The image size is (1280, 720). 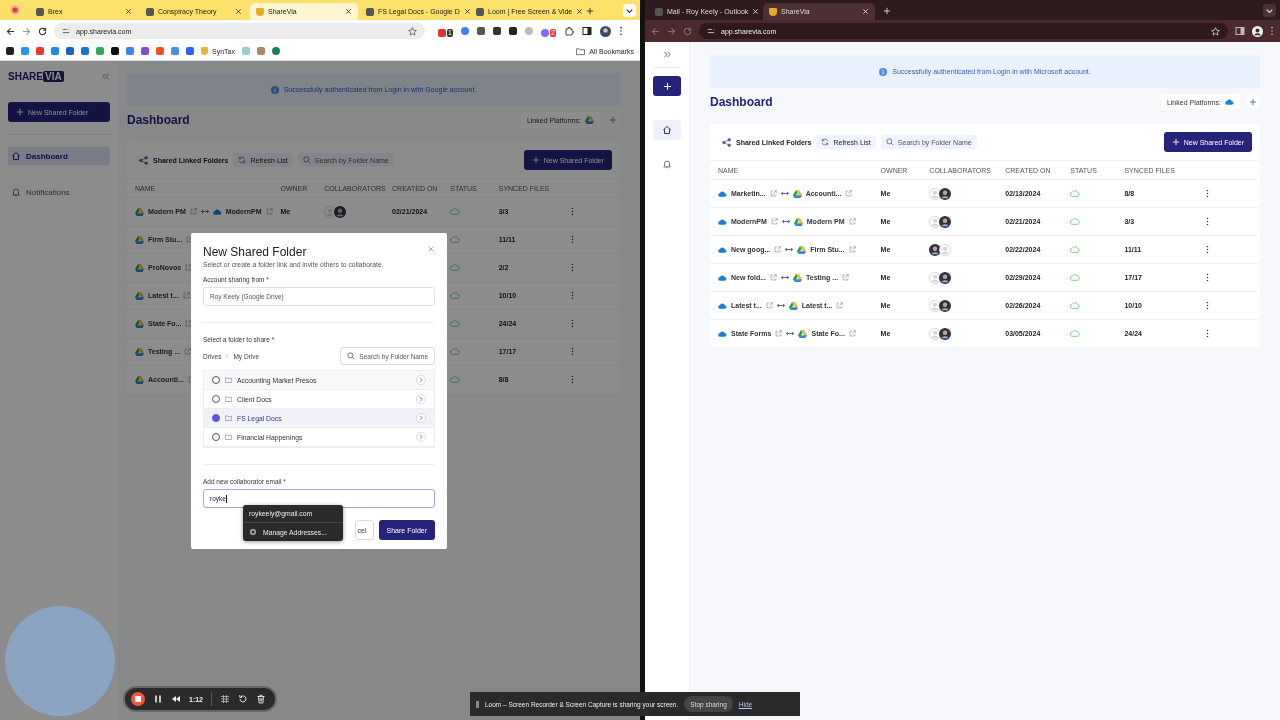 What do you see at coordinates (742, 102) in the screenshot?
I see `page-title: Dashboard` at bounding box center [742, 102].